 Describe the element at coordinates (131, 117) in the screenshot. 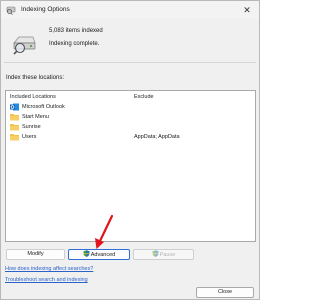

I see `location-row-start-menu: Start Menu` at that location.